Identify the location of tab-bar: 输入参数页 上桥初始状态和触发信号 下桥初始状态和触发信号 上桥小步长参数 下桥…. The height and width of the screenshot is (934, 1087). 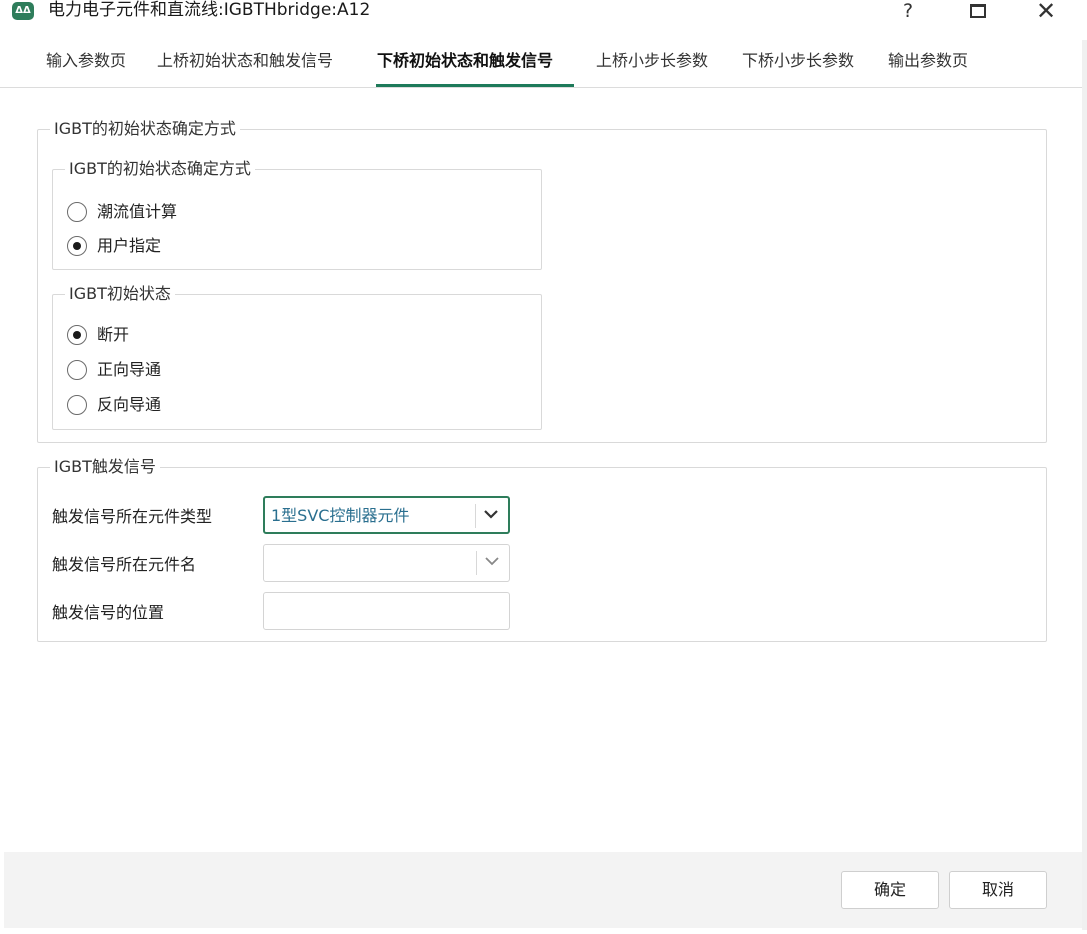
(541, 64).